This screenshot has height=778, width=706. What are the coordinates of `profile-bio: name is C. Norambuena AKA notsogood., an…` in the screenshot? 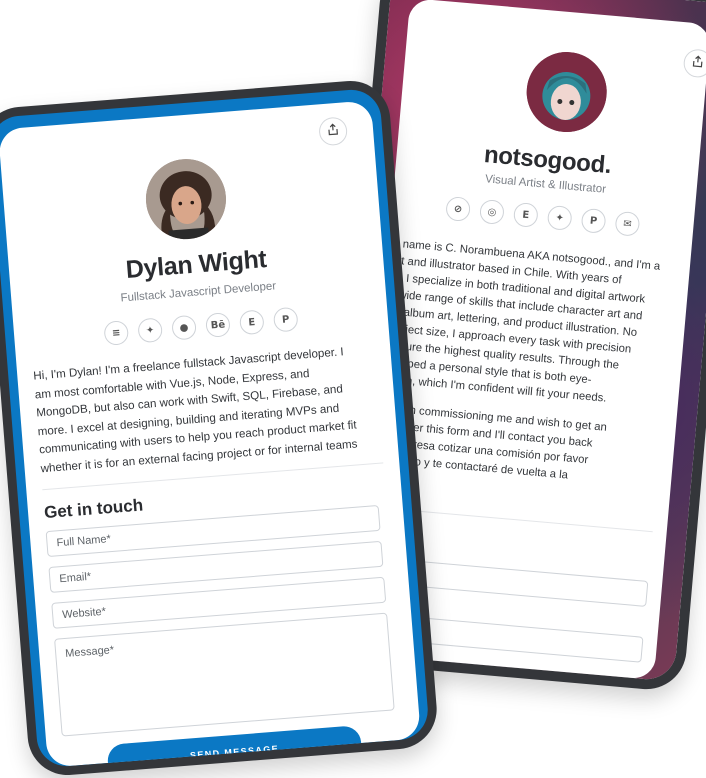 It's located at (542, 365).